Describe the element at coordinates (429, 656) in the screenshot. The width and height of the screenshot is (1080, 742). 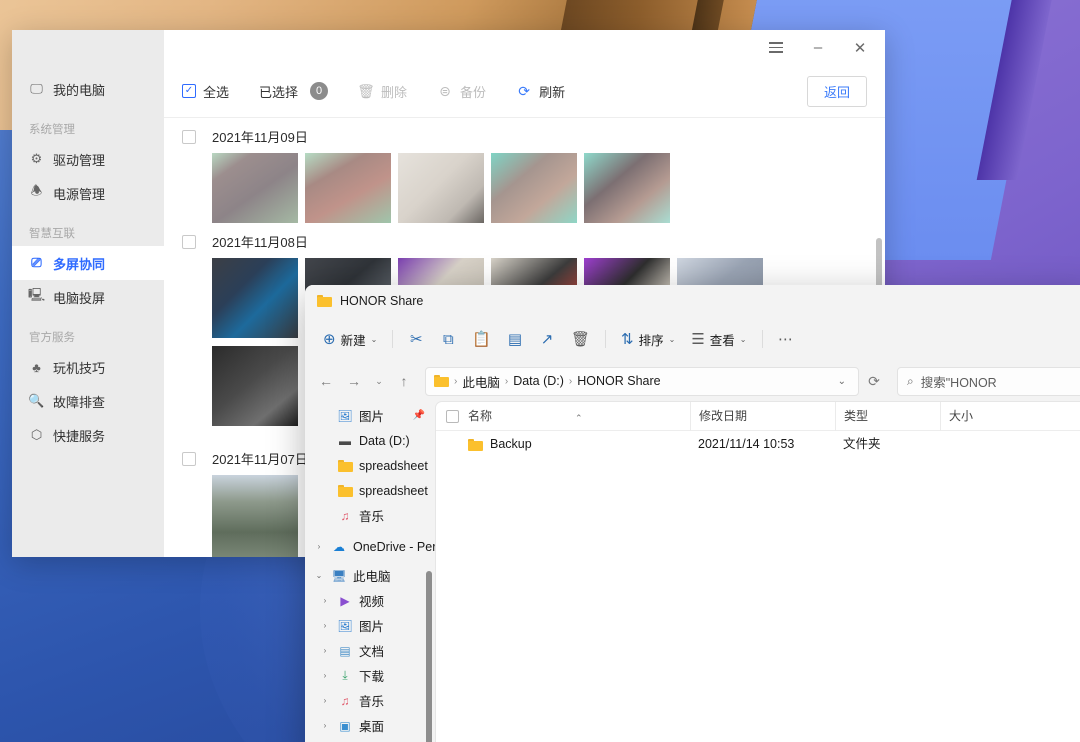
I see `nav-pane-scrollbar` at that location.